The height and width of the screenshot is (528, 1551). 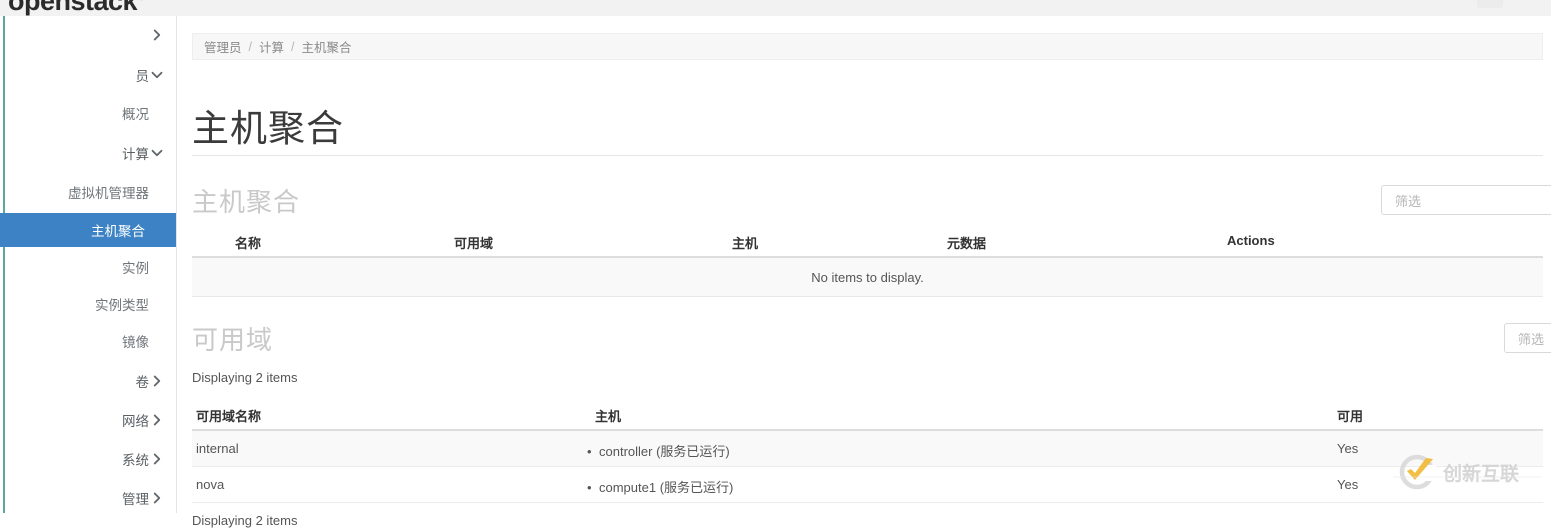 What do you see at coordinates (135, 154) in the screenshot?
I see `sidebar-item-label: 计算` at bounding box center [135, 154].